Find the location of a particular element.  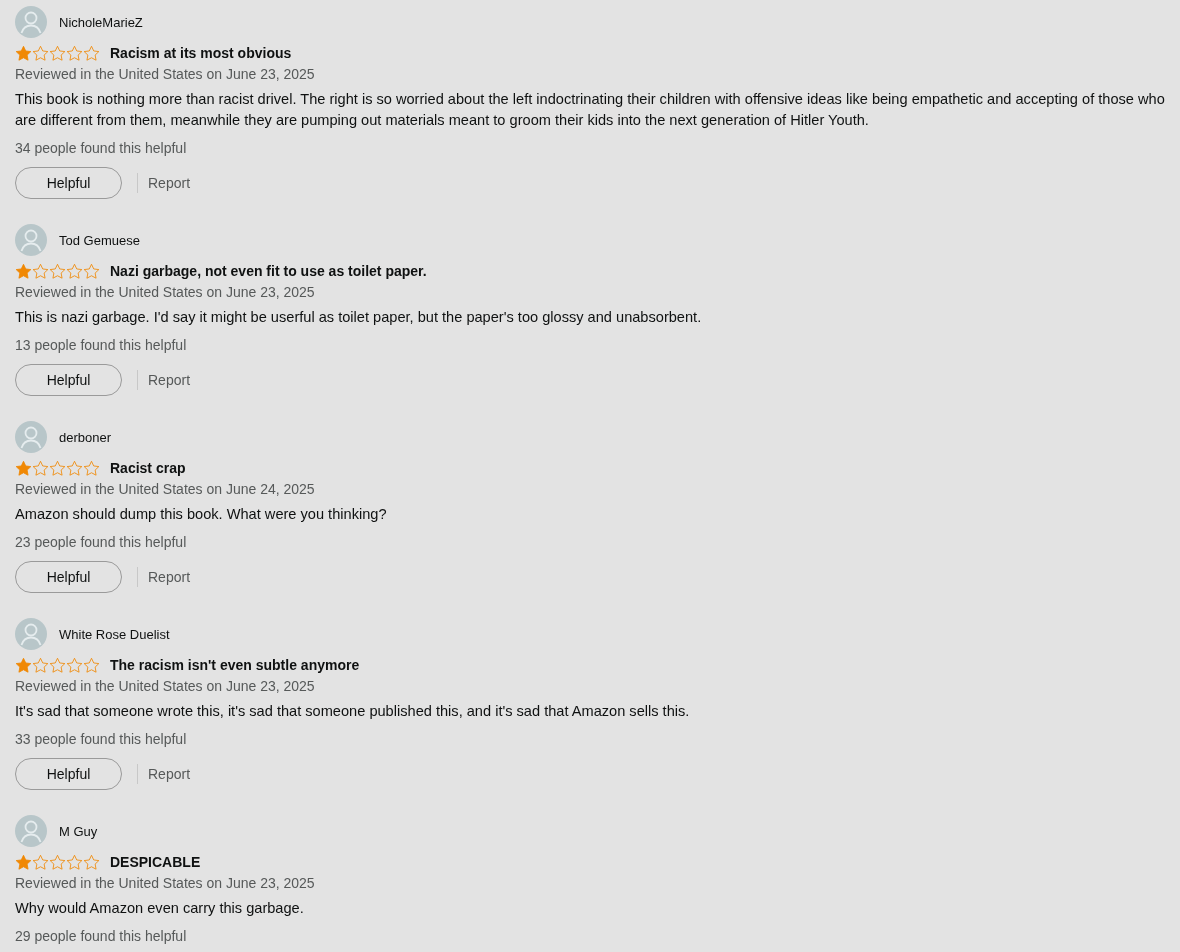

helpful-count: 23 people found this helpful is located at coordinates (101, 542).